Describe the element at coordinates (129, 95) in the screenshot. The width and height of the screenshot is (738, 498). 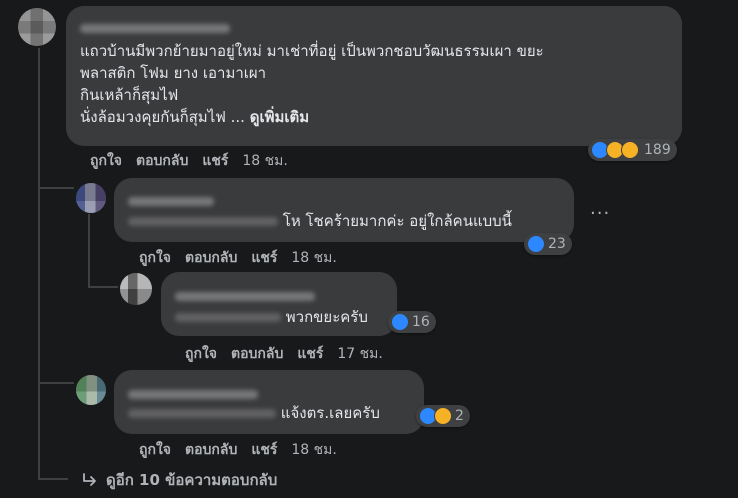
I see `comment-line: กินเหล้าก็สุมไฟ` at that location.